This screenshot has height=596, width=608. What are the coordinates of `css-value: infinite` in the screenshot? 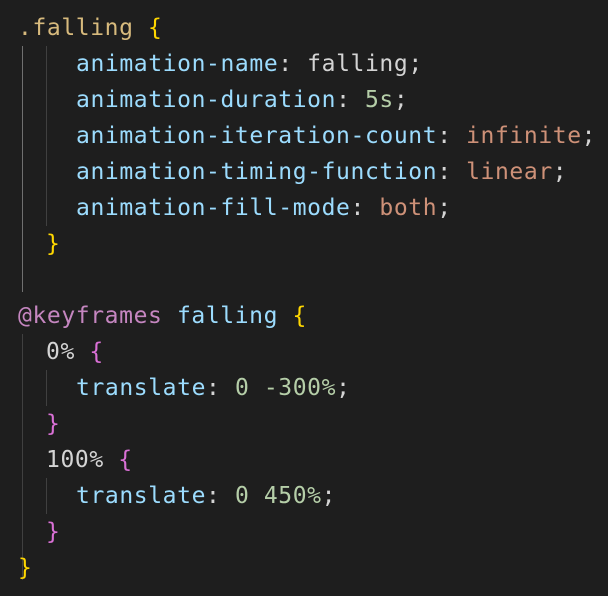 It's located at (524, 136).